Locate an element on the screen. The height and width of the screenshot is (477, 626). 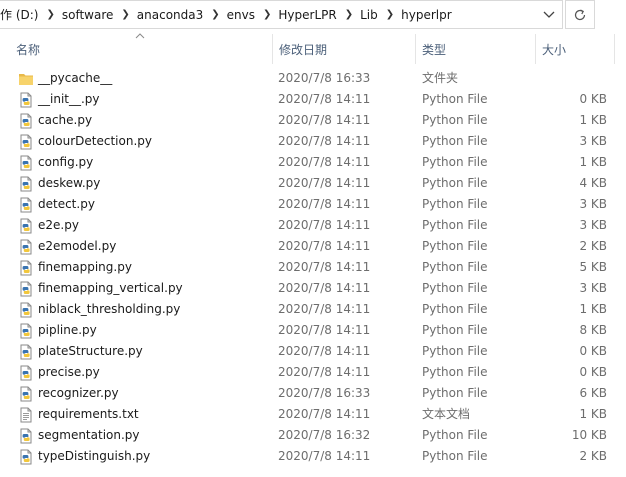
file-modified-date: 2020/7/8 16:32 is located at coordinates (324, 435).